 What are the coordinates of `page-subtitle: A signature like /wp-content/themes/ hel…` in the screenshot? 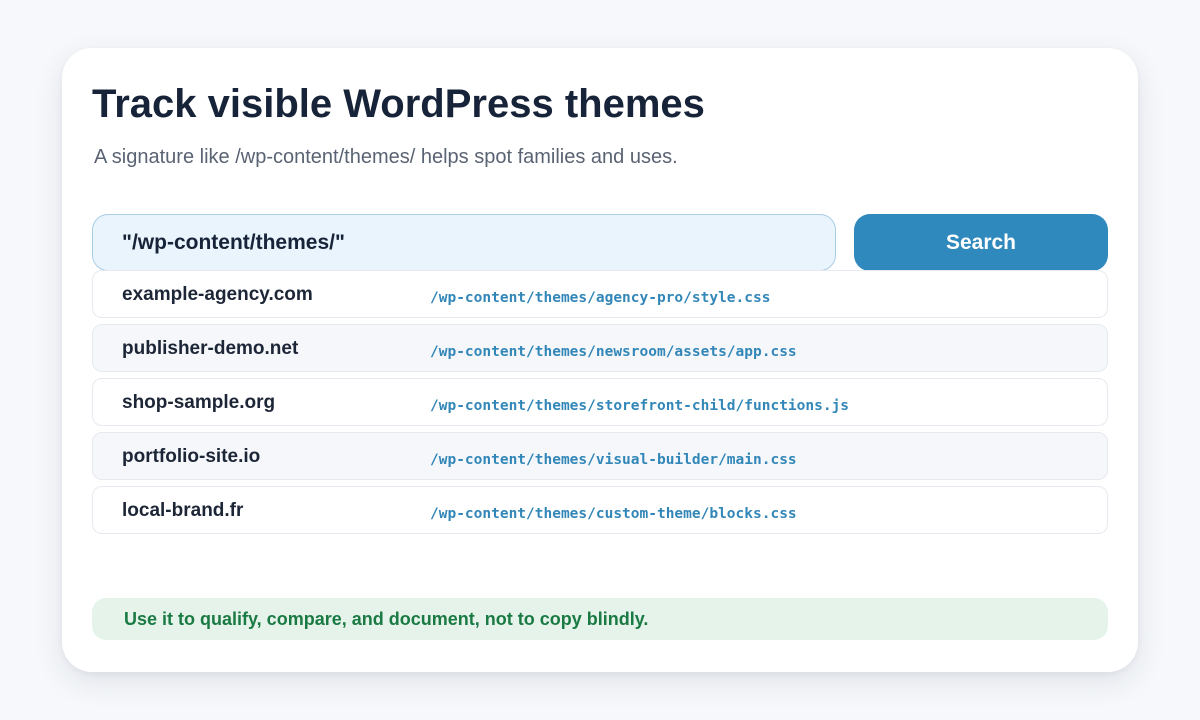 It's located at (386, 157).